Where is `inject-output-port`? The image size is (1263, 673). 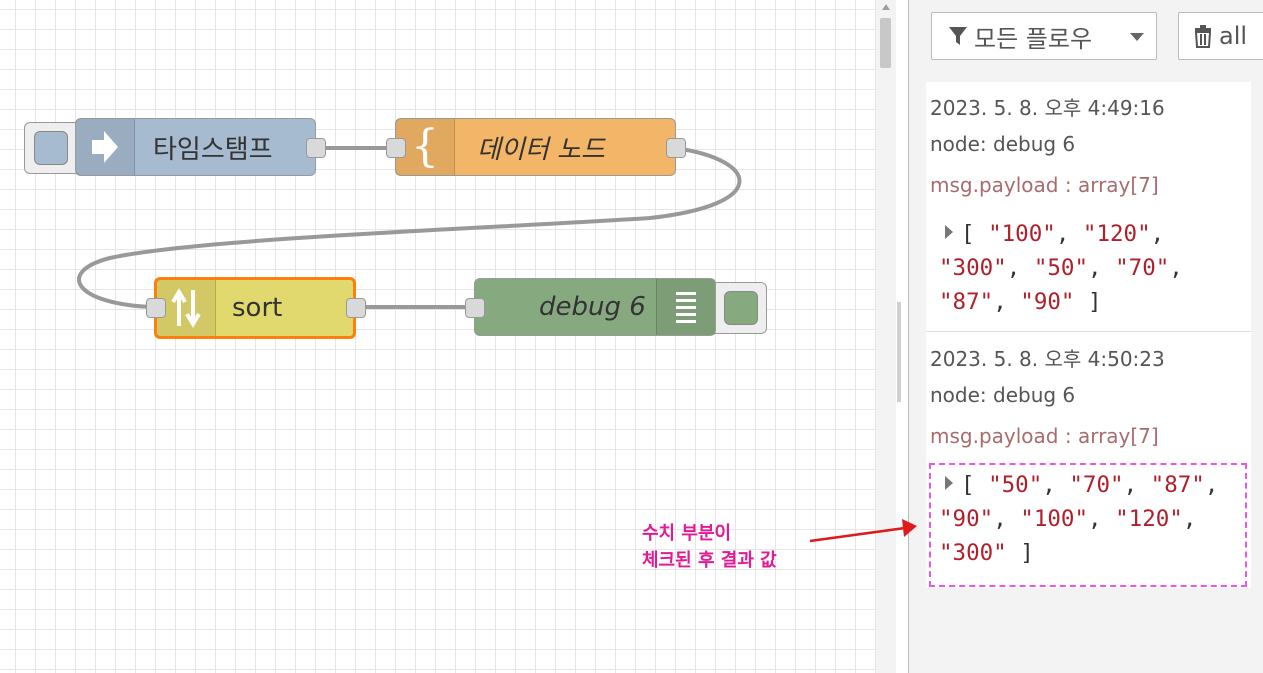
inject-output-port is located at coordinates (316, 148).